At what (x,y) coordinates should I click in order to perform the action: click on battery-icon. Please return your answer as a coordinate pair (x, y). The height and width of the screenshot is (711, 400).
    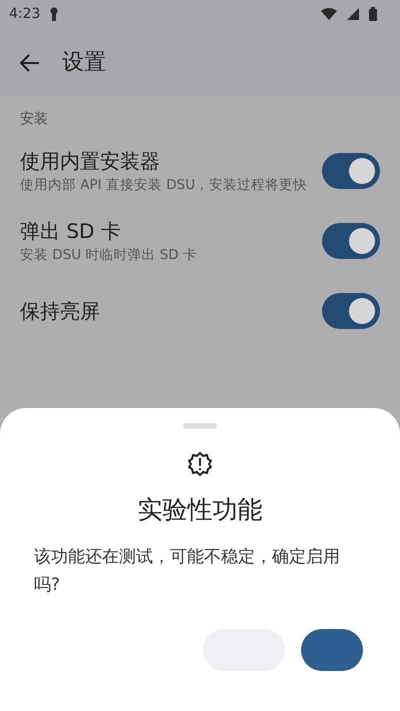
    Looking at the image, I should click on (373, 14).